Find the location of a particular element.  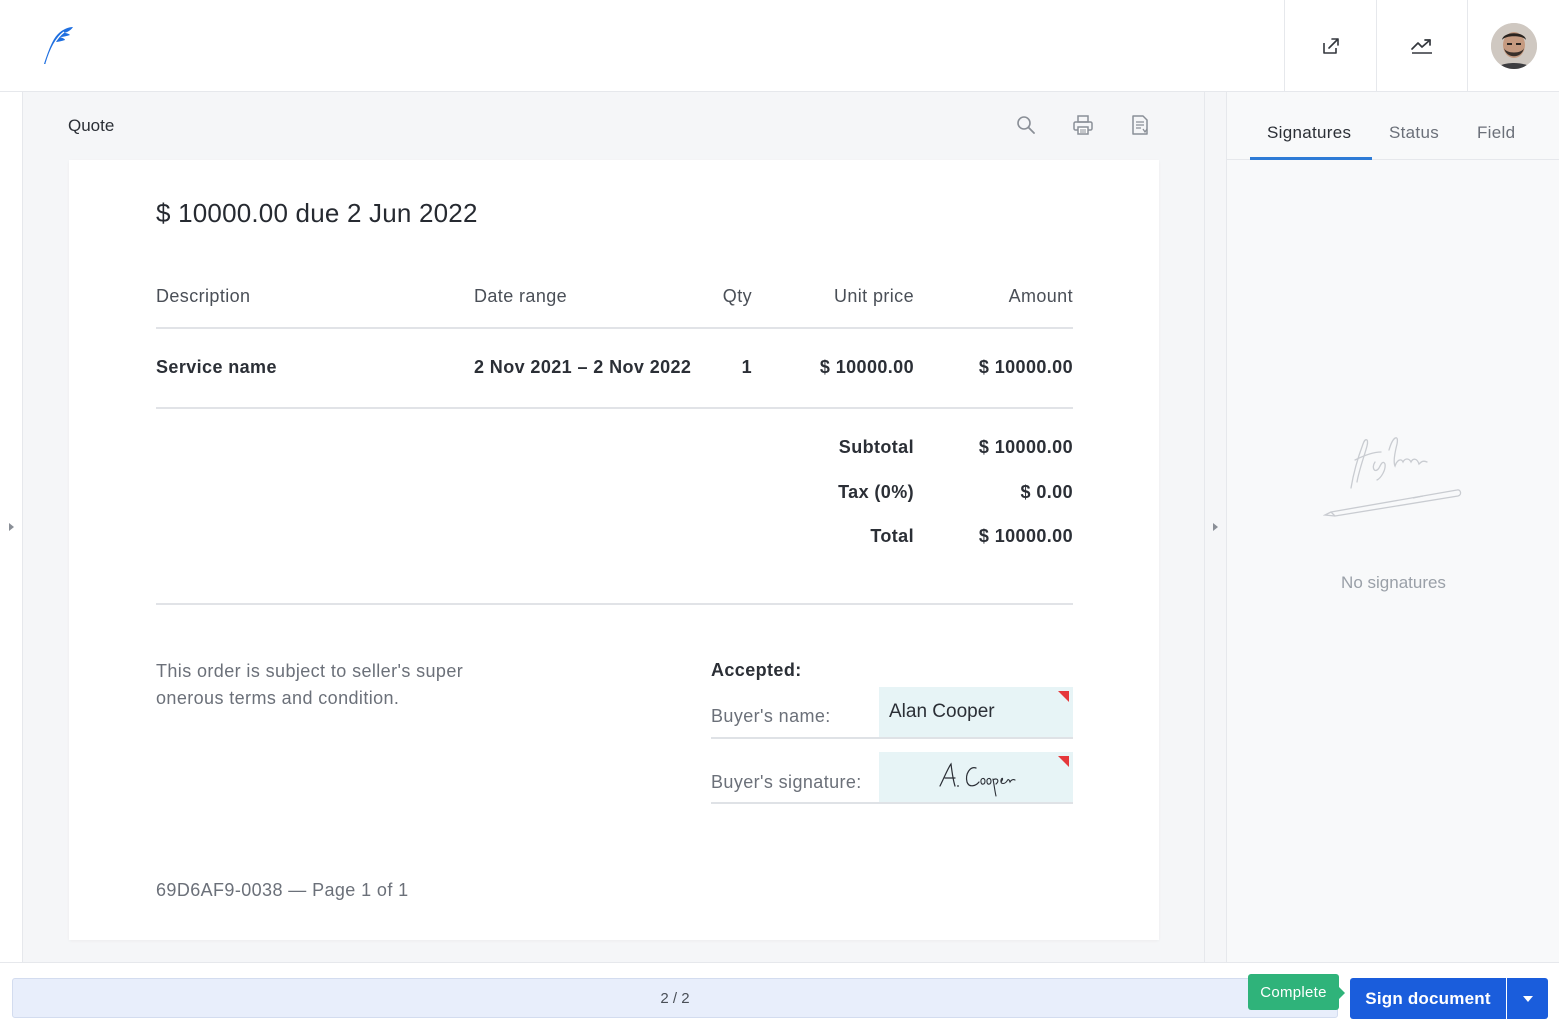

signature-pen-illustration-icon is located at coordinates (1392, 477).